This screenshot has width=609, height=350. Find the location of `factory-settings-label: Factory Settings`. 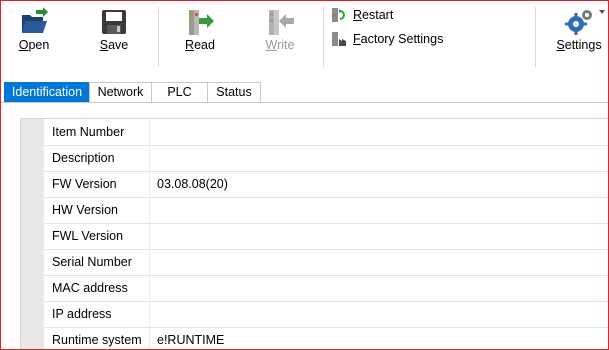

factory-settings-label: Factory Settings is located at coordinates (398, 39).